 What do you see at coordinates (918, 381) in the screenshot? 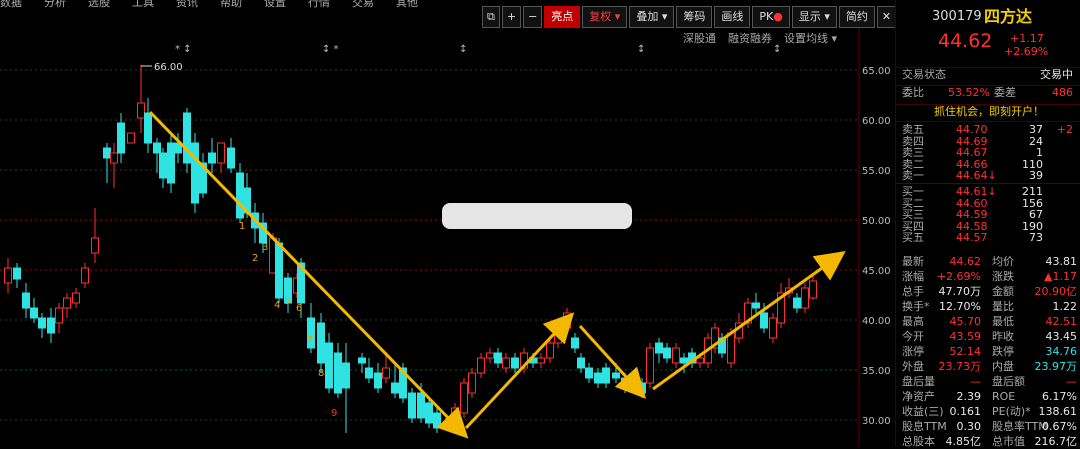
I see `stat-label: 盘后量` at bounding box center [918, 381].